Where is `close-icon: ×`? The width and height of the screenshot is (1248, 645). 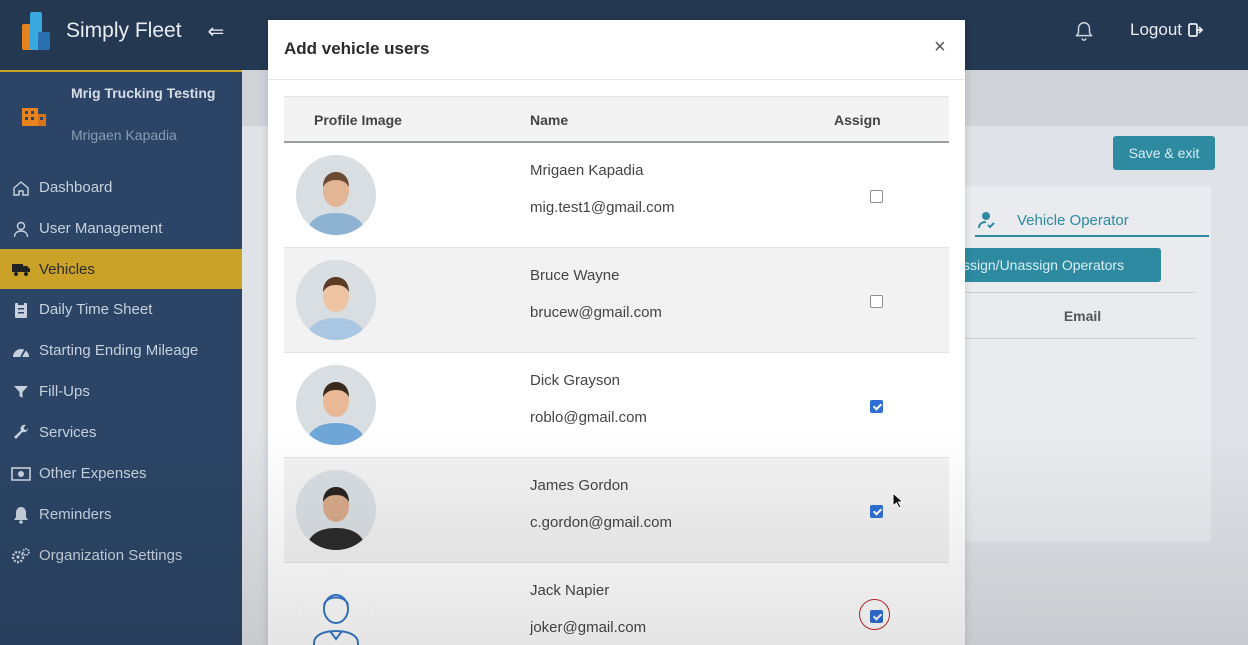
close-icon: × is located at coordinates (940, 47).